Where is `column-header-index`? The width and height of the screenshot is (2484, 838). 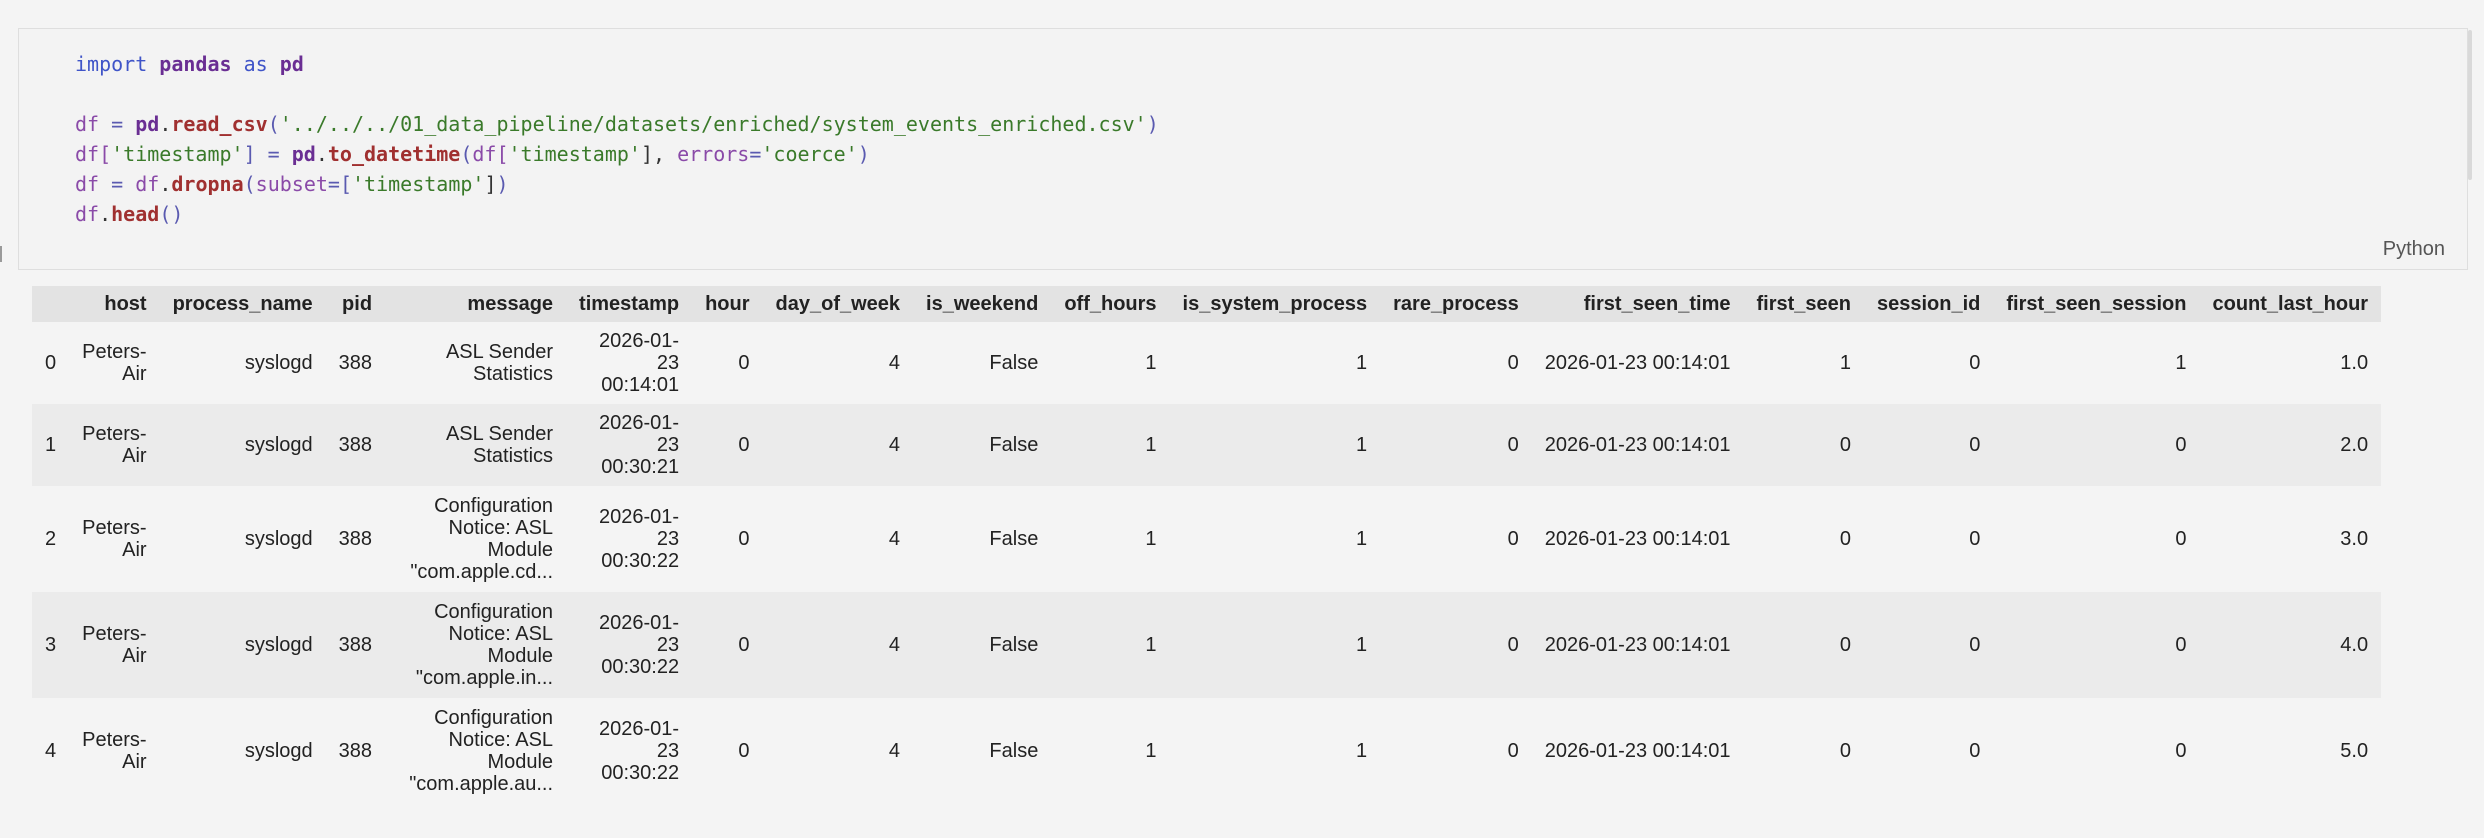 column-header-index is located at coordinates (50, 304).